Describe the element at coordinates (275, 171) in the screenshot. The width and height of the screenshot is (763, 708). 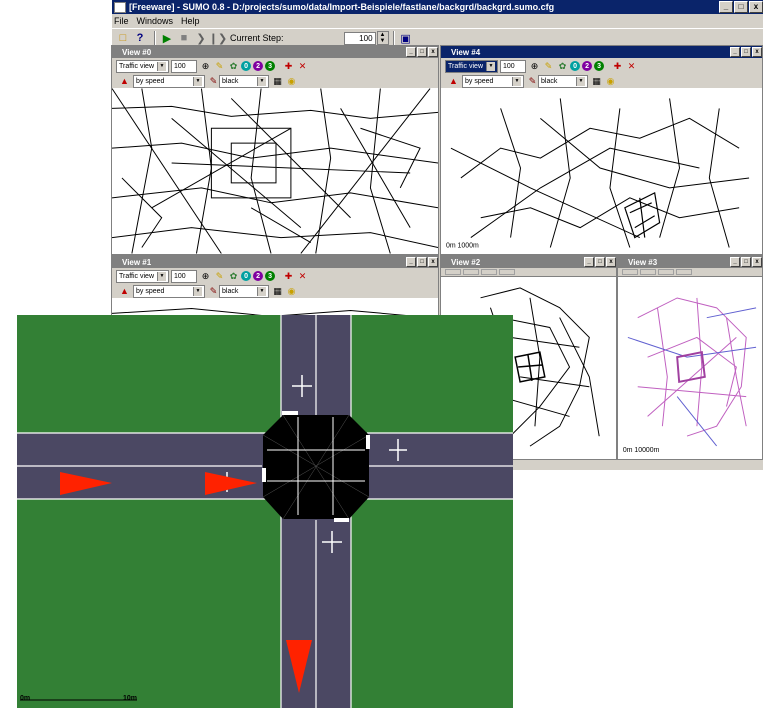
I see `map-canvas` at that location.